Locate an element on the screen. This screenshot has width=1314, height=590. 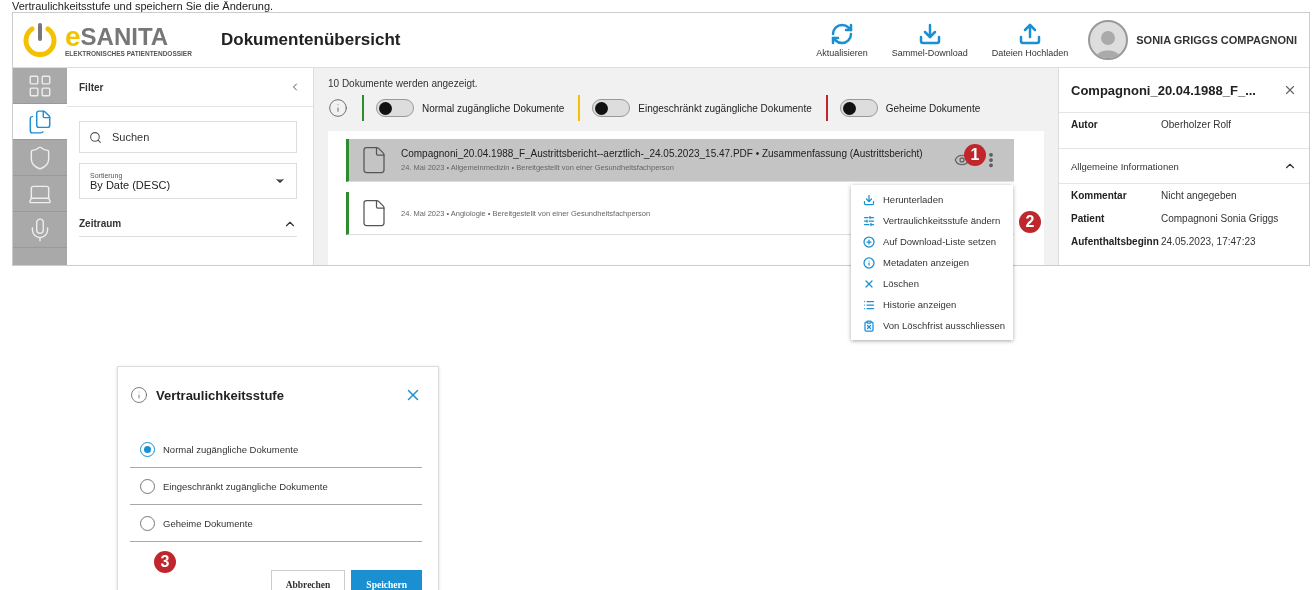
logo-letter: e is located at coordinates (73, 36).